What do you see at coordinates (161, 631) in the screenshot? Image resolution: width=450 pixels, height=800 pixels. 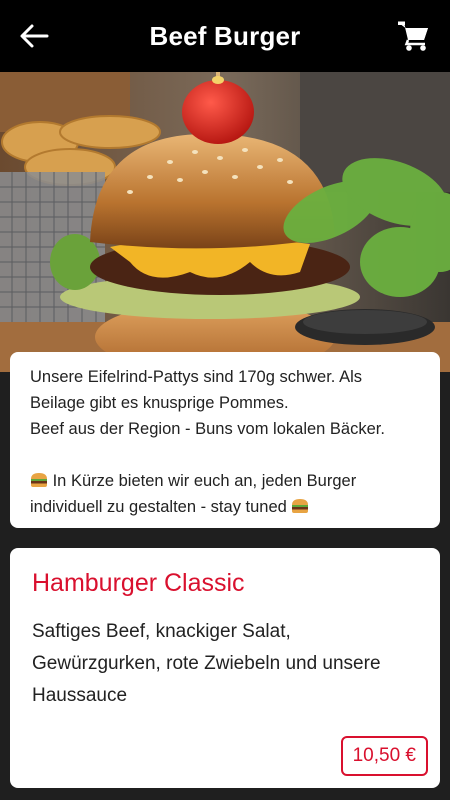 I see `menu-item-description-line: Saftiges Beef, knackiger Salat,` at bounding box center [161, 631].